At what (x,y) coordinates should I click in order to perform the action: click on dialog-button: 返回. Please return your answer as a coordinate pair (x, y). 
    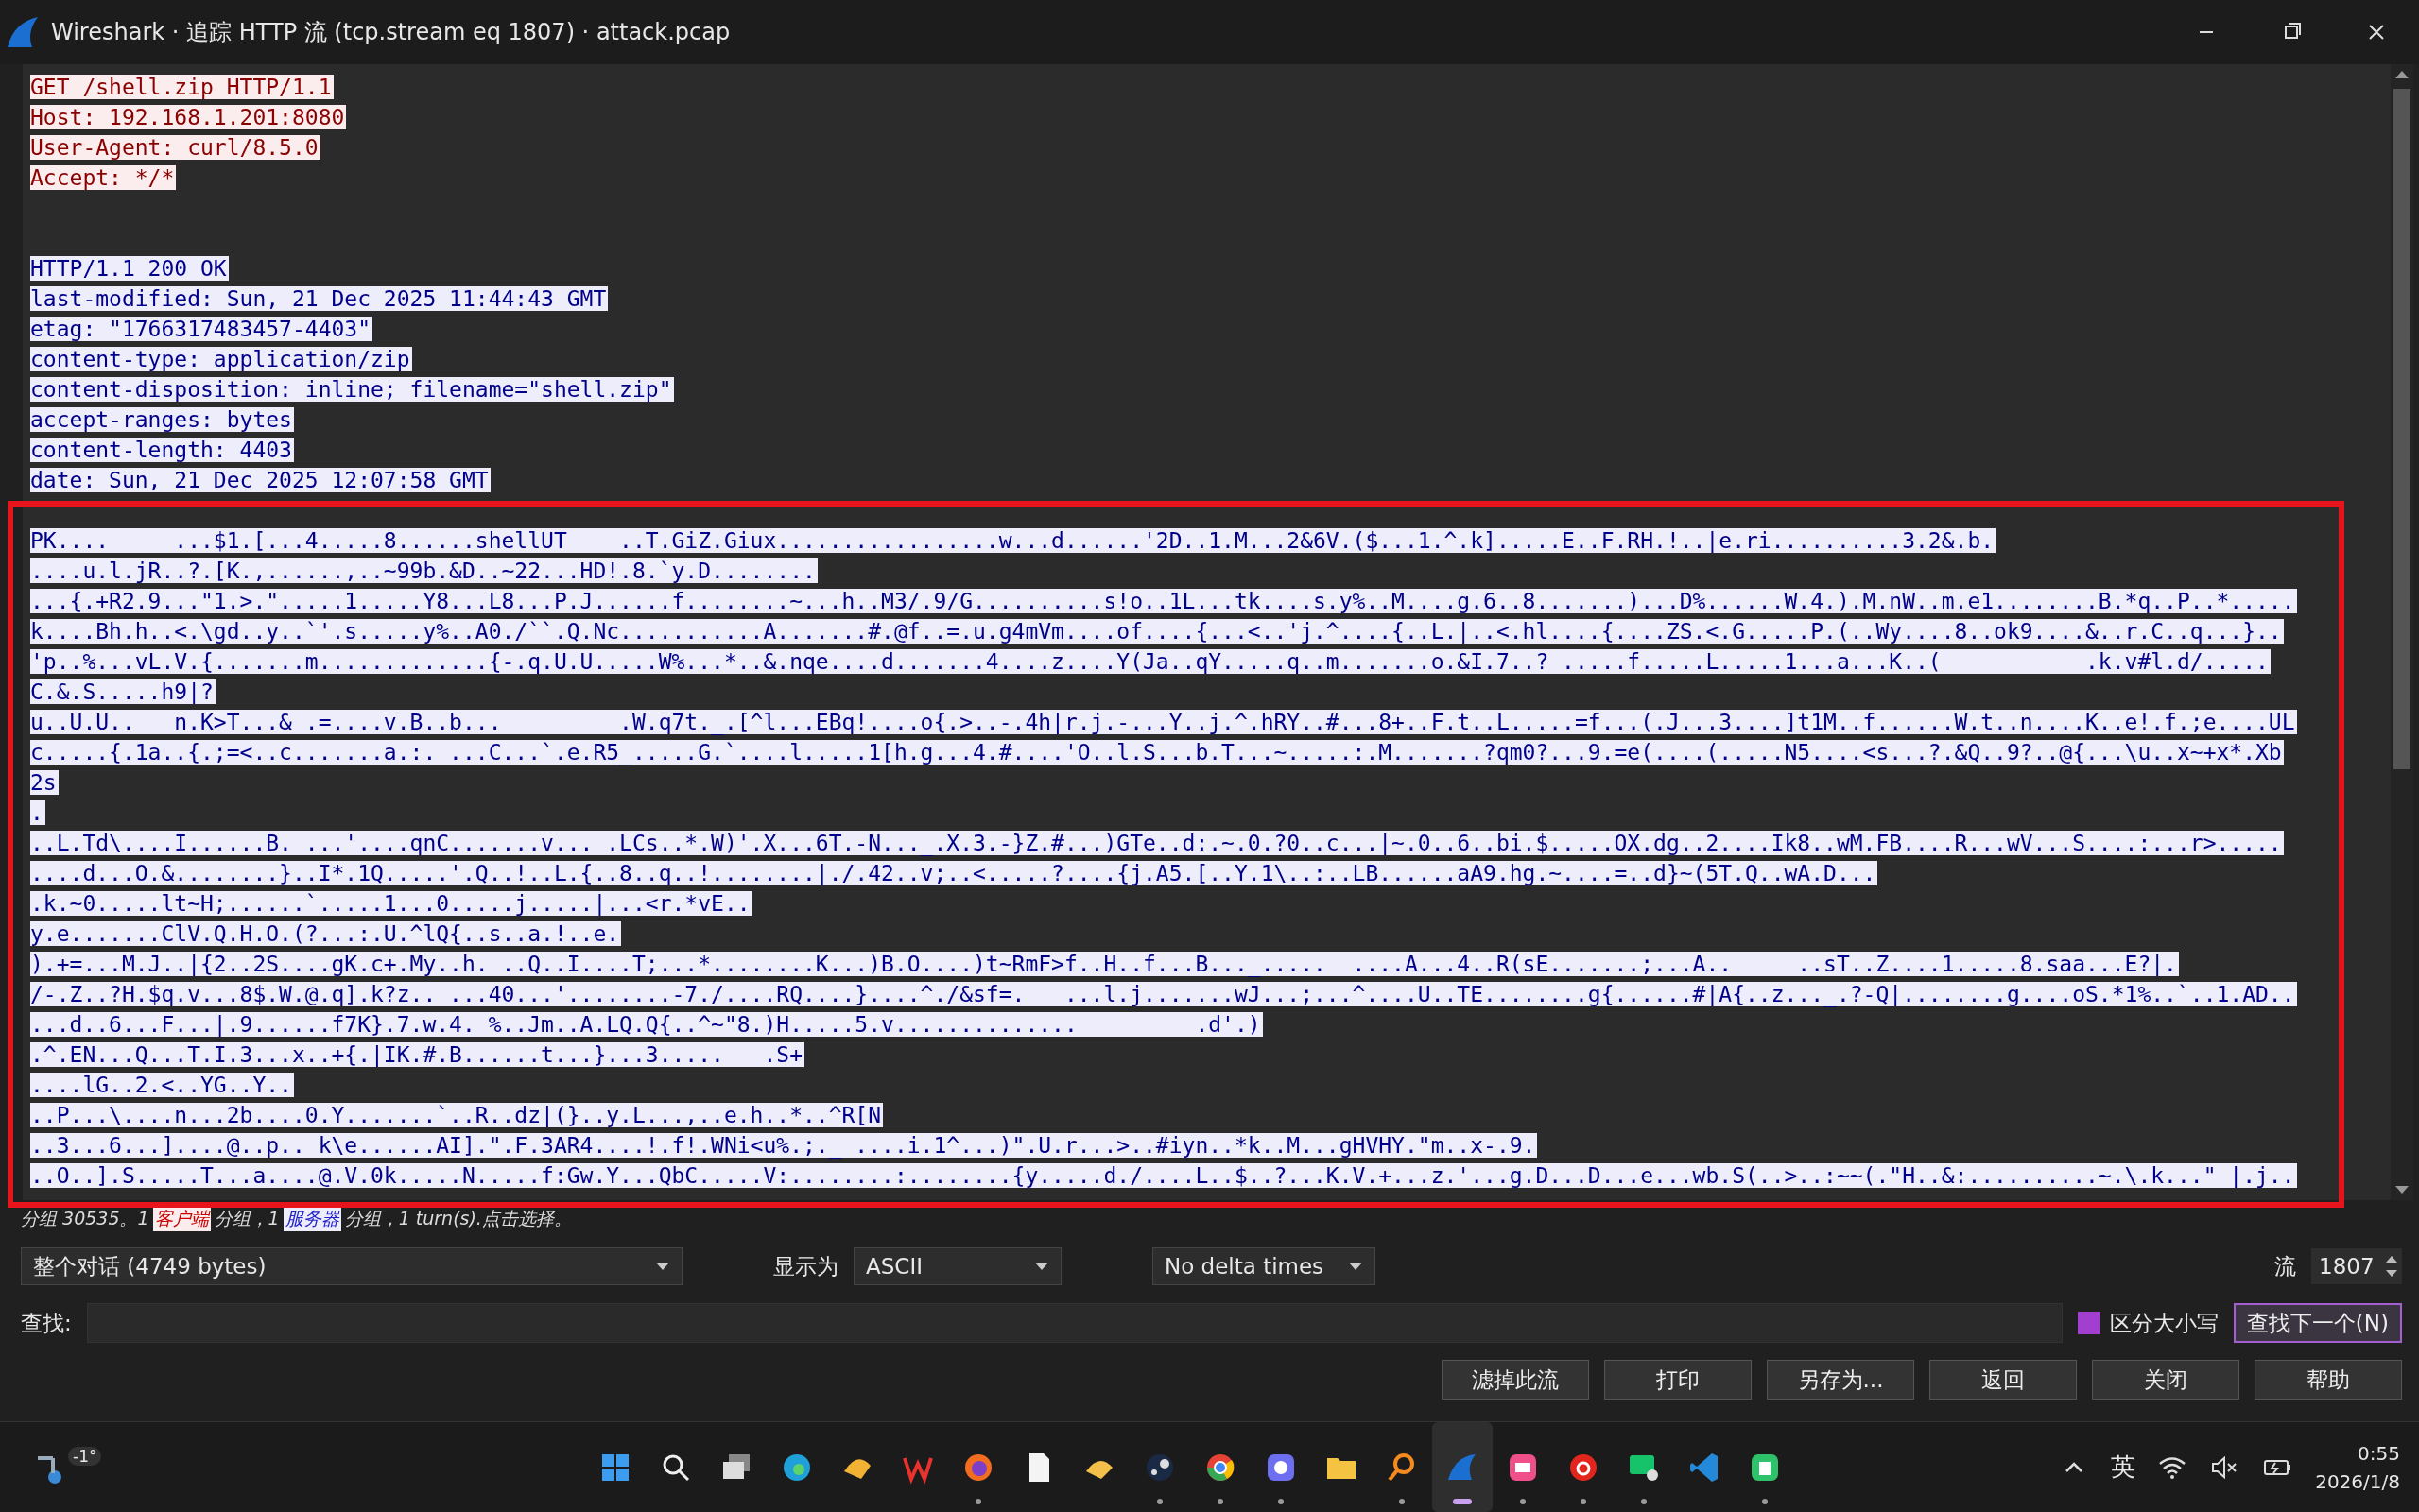
    Looking at the image, I should click on (2003, 1380).